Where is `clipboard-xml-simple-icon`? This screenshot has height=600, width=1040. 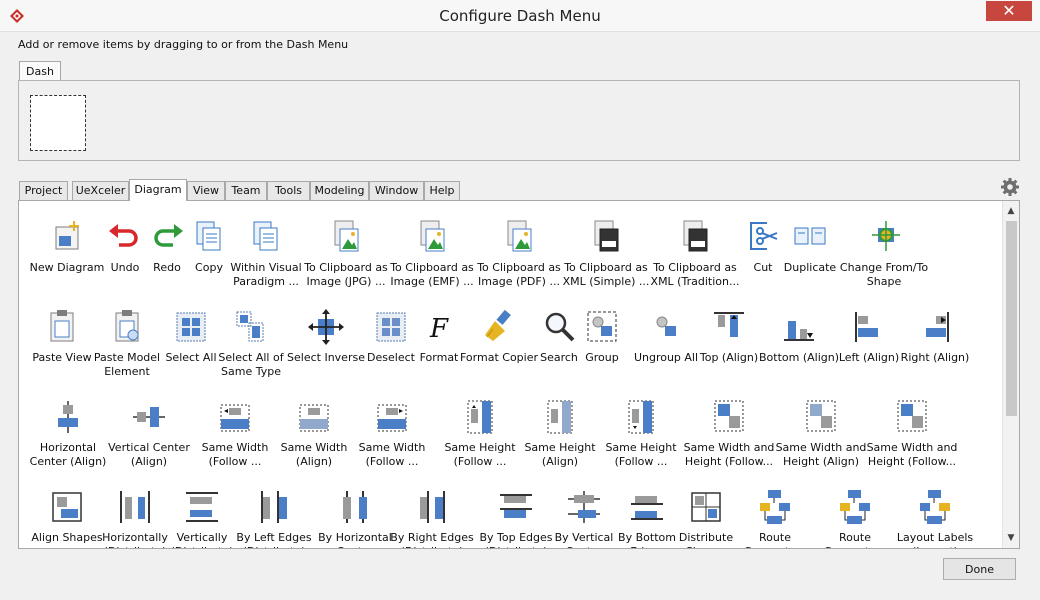
clipboard-xml-simple-icon is located at coordinates (606, 236).